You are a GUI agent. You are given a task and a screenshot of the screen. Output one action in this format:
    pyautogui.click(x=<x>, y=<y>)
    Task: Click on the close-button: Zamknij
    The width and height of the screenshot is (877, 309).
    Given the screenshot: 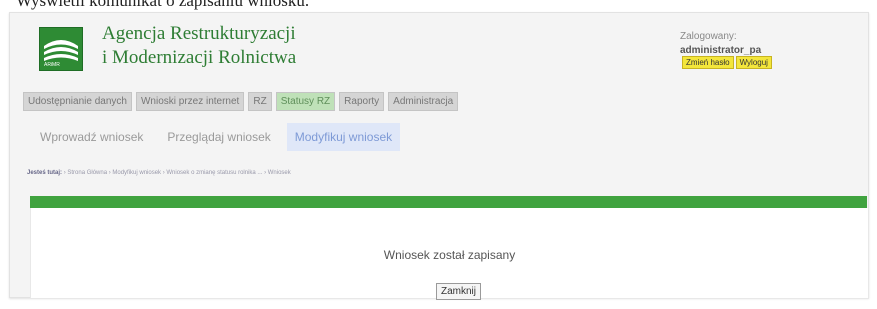 What is the action you would take?
    pyautogui.click(x=459, y=291)
    